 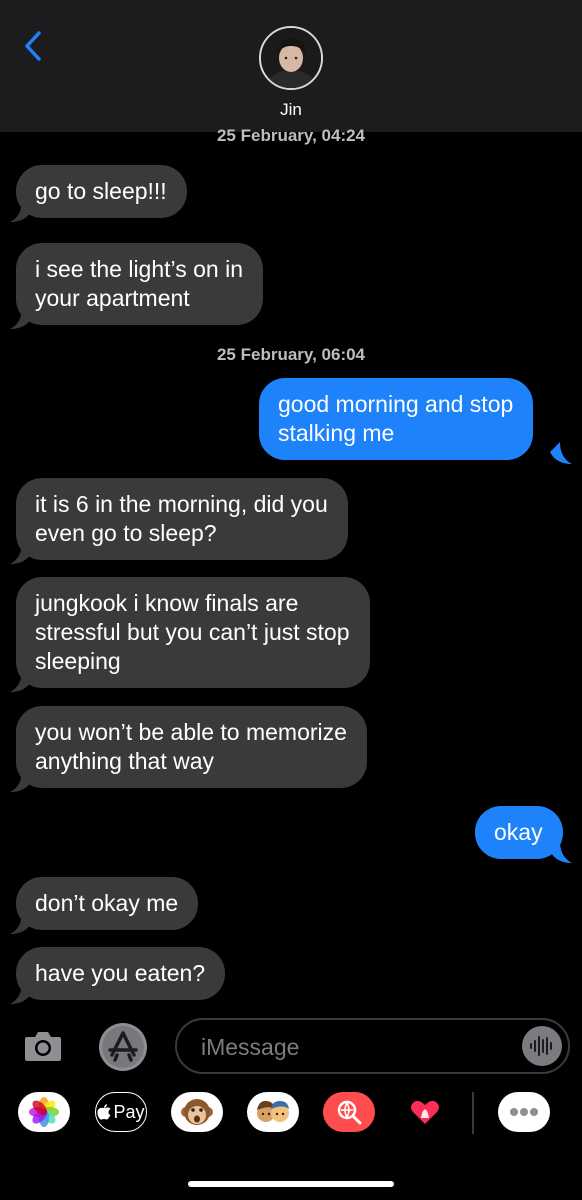 I want to click on app-store-button, so click(x=123, y=1047).